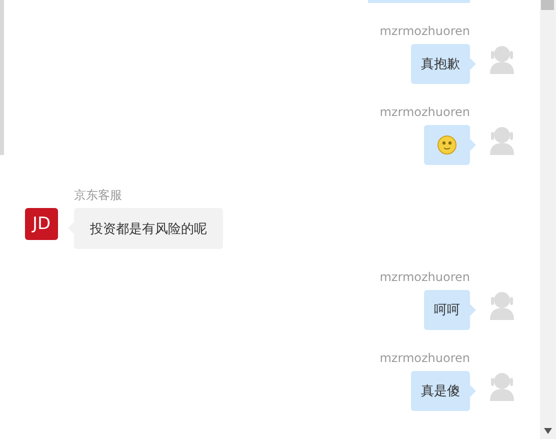 The width and height of the screenshot is (560, 439). I want to click on sender-name: 京东客服, so click(98, 195).